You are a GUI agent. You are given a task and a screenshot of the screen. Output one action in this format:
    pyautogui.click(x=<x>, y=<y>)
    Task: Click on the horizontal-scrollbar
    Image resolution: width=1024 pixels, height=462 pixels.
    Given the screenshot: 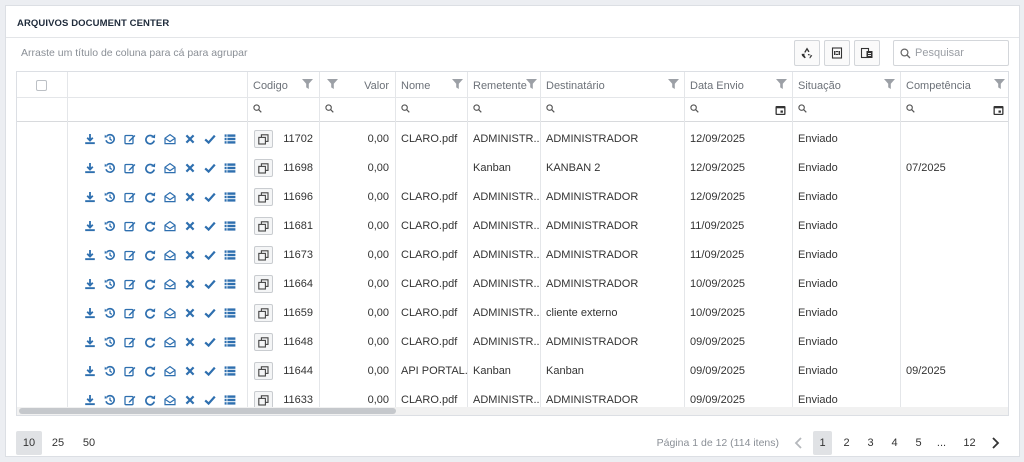 What is the action you would take?
    pyautogui.click(x=512, y=411)
    